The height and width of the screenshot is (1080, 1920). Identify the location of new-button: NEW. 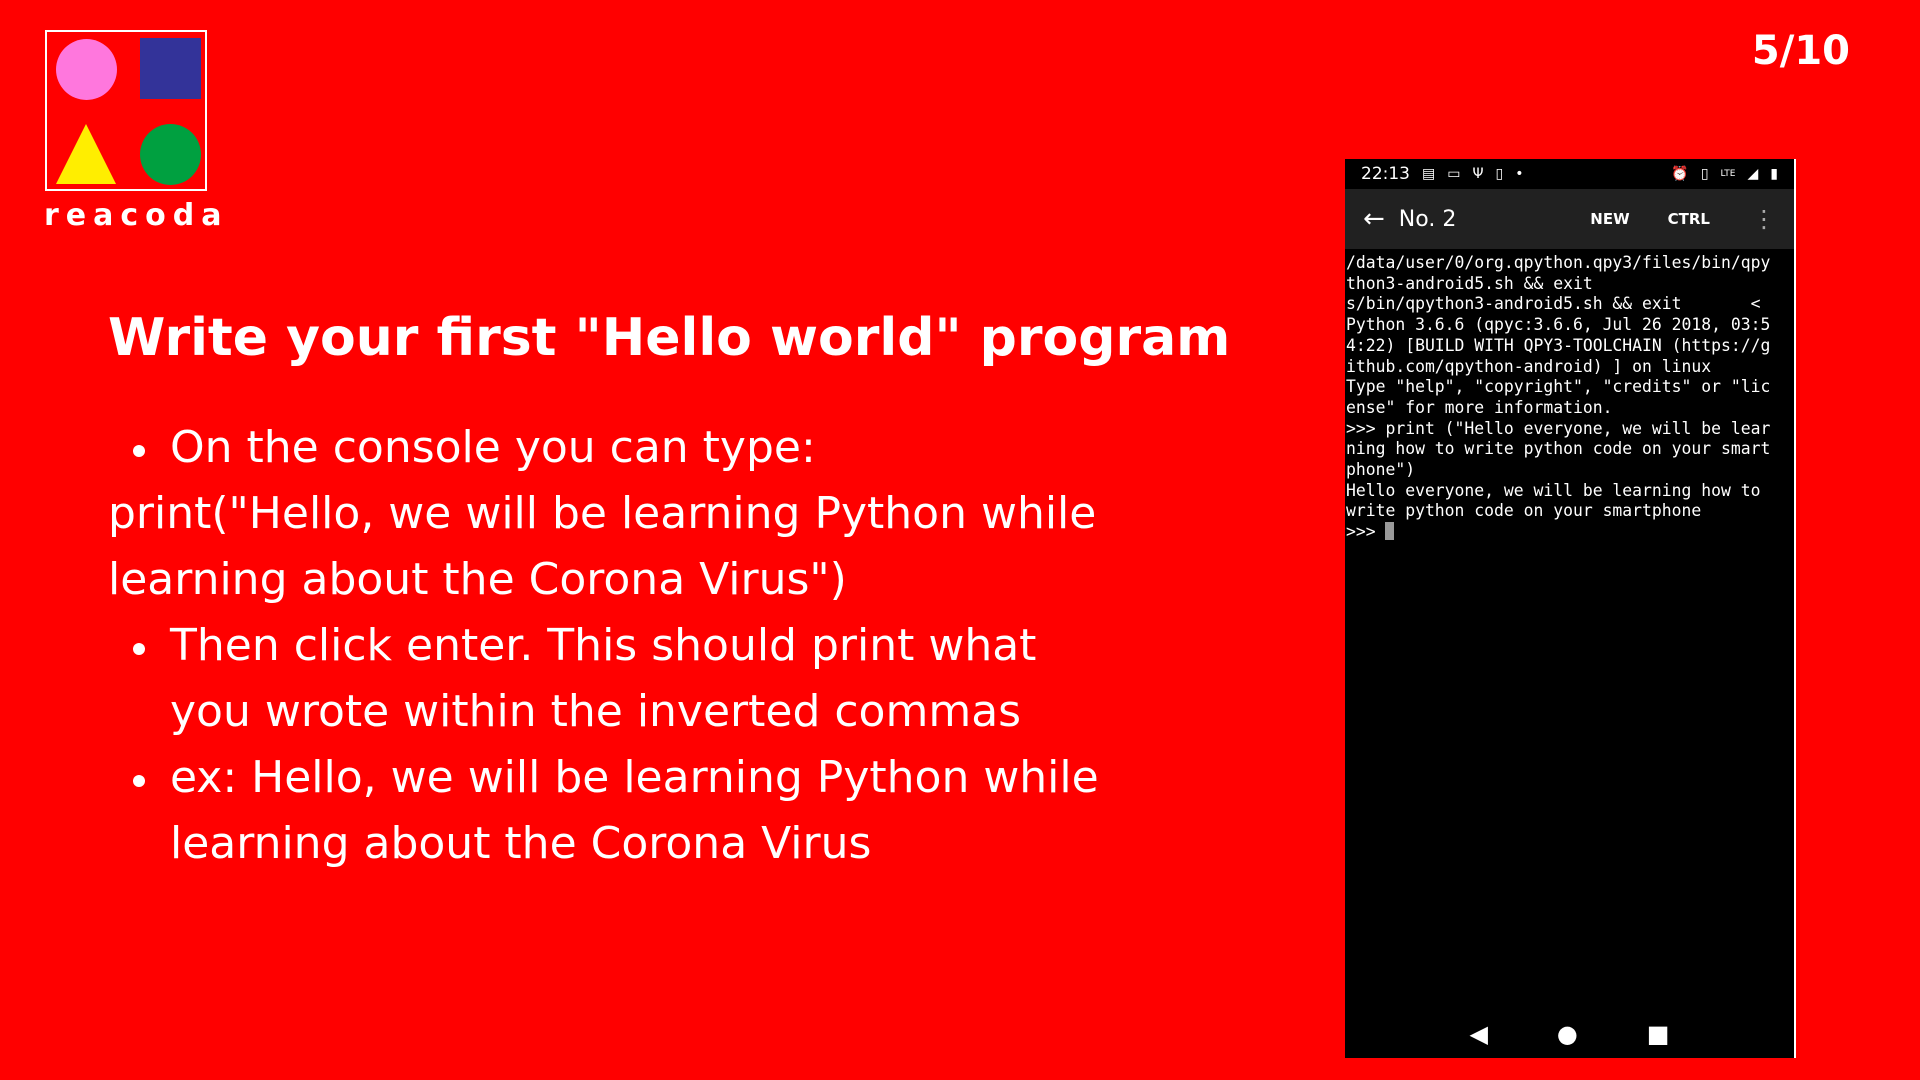
(1609, 219).